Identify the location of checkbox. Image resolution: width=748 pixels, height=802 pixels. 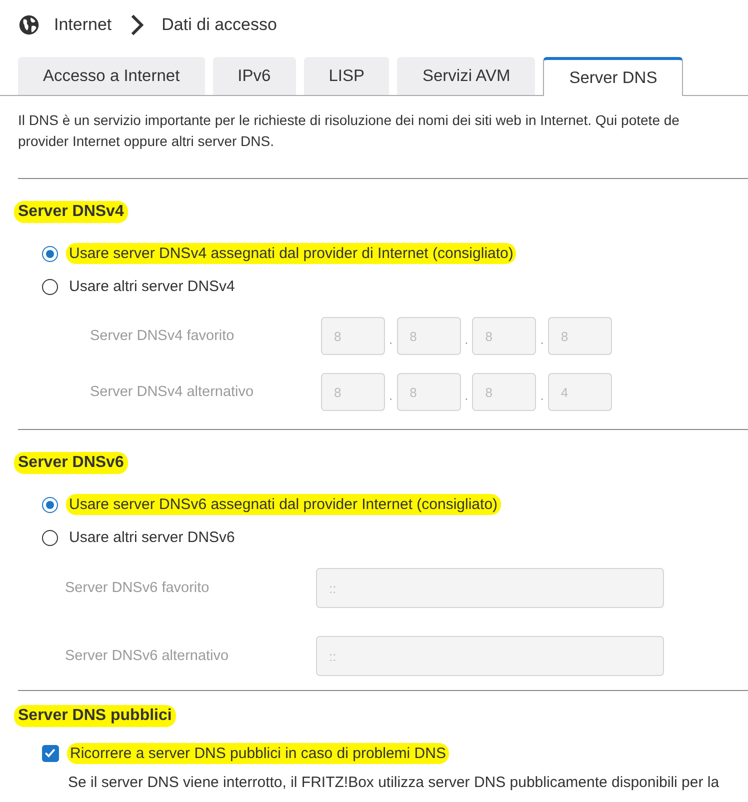
(50, 753).